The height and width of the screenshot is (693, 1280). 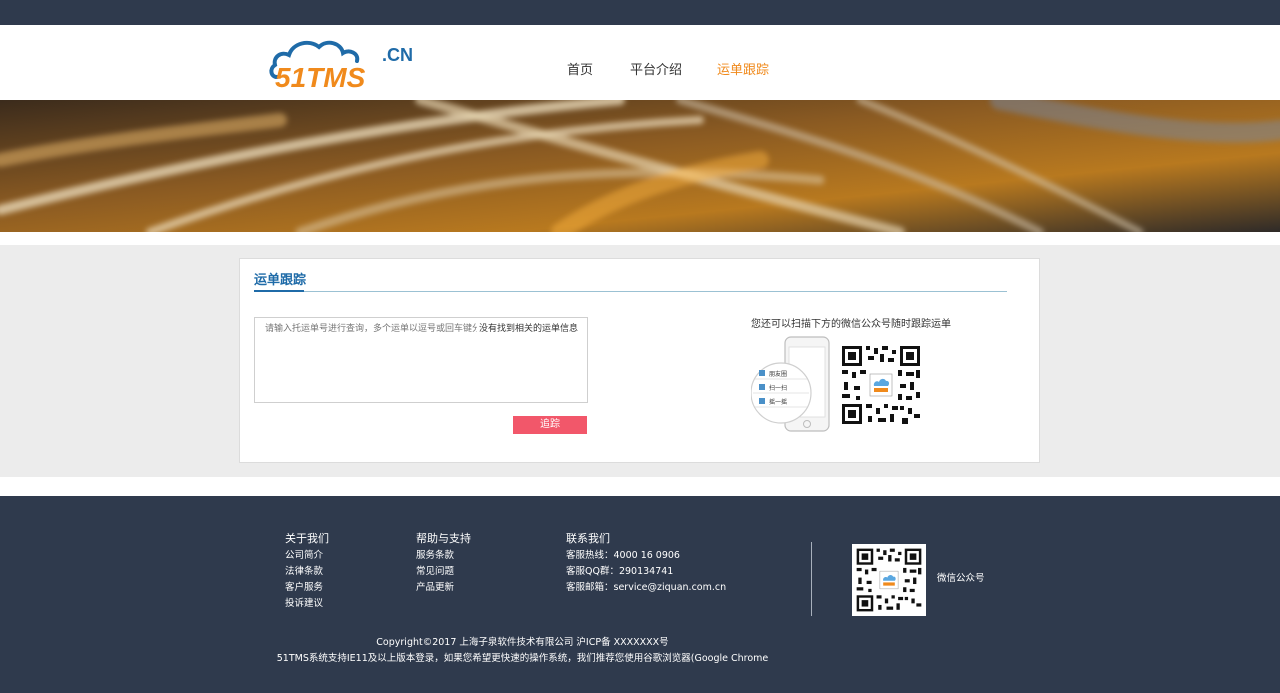 What do you see at coordinates (307, 588) in the screenshot?
I see `footer-link-customer-service: 客户服务` at bounding box center [307, 588].